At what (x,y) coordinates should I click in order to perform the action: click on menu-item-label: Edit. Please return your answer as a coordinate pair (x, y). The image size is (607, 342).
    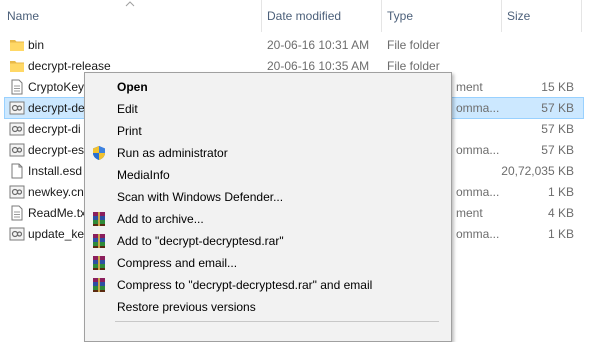
    Looking at the image, I should click on (127, 109).